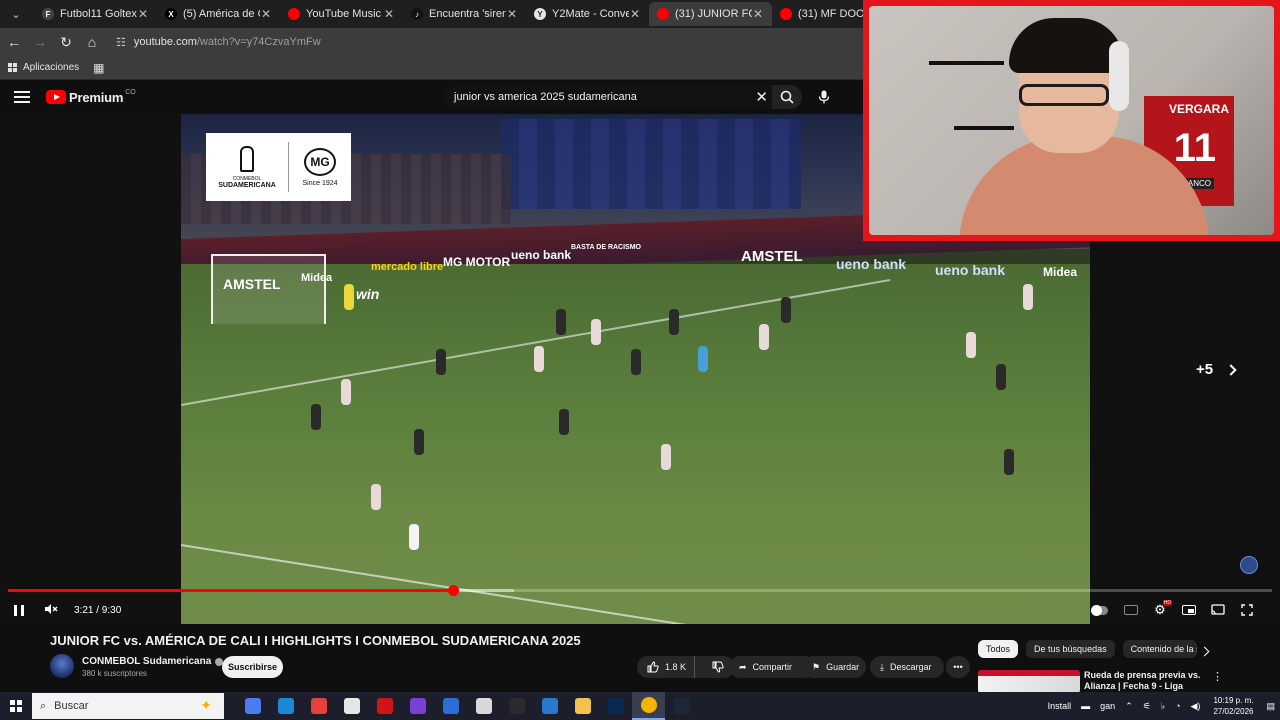  What do you see at coordinates (1249, 565) in the screenshot?
I see `channel-watermark` at bounding box center [1249, 565].